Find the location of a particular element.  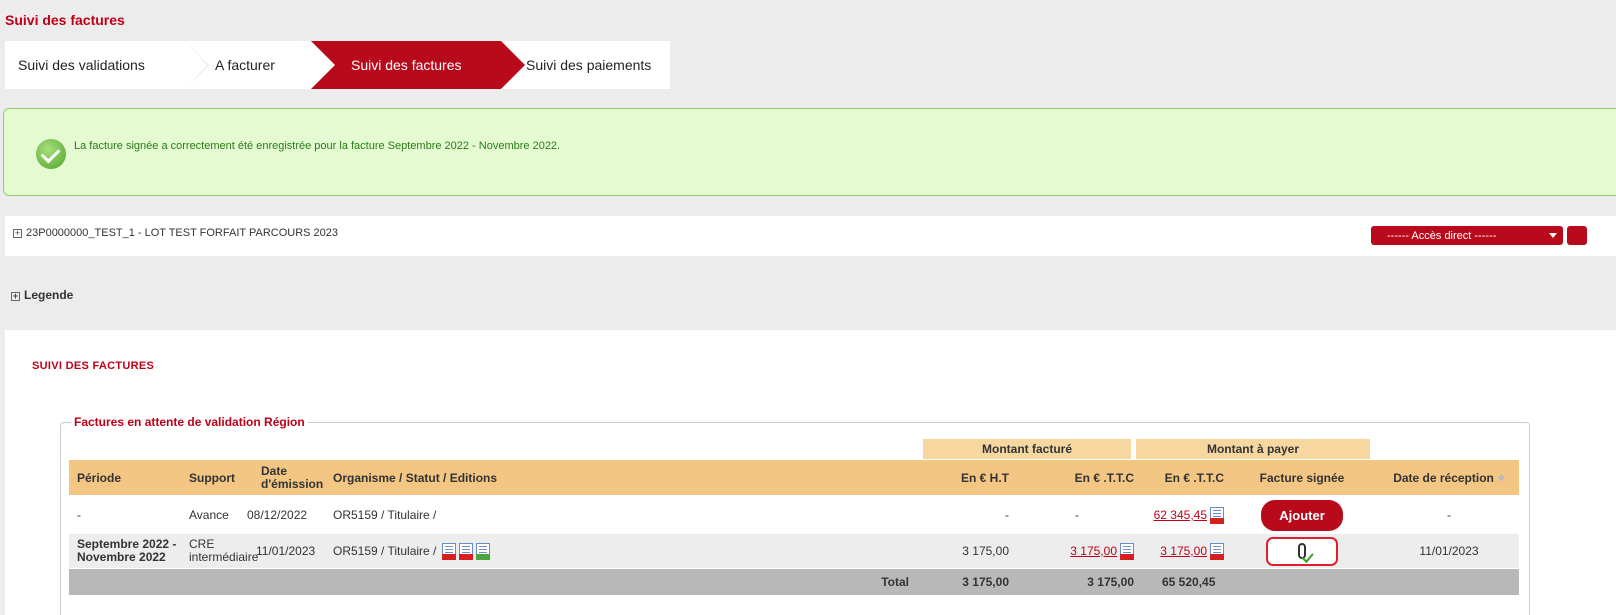

row-ht: - is located at coordinates (1007, 515).